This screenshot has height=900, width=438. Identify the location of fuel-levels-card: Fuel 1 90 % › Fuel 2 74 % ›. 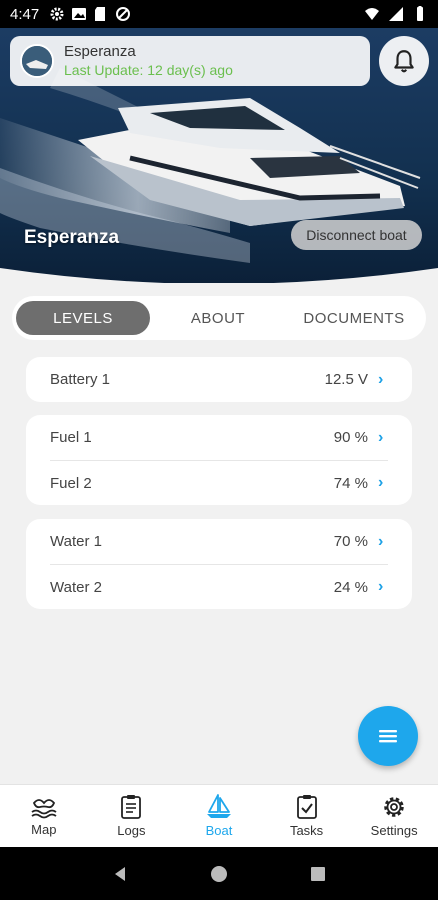
(219, 460).